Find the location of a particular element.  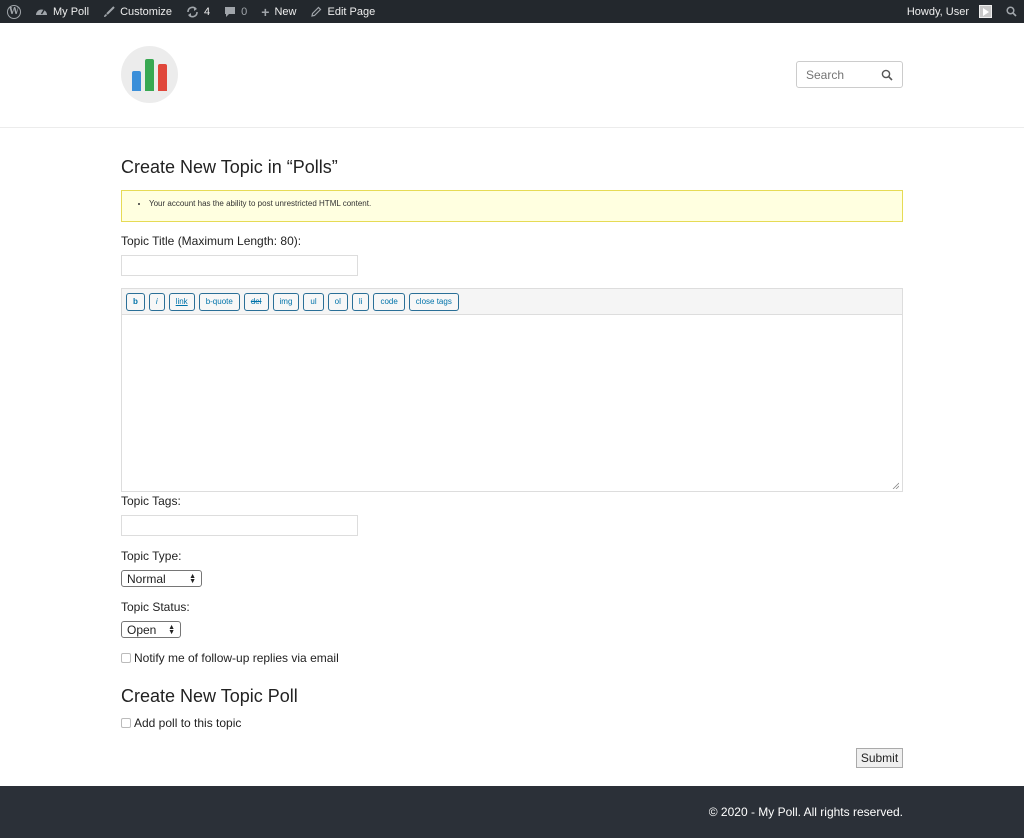

comments-link: 0 is located at coordinates (235, 11).